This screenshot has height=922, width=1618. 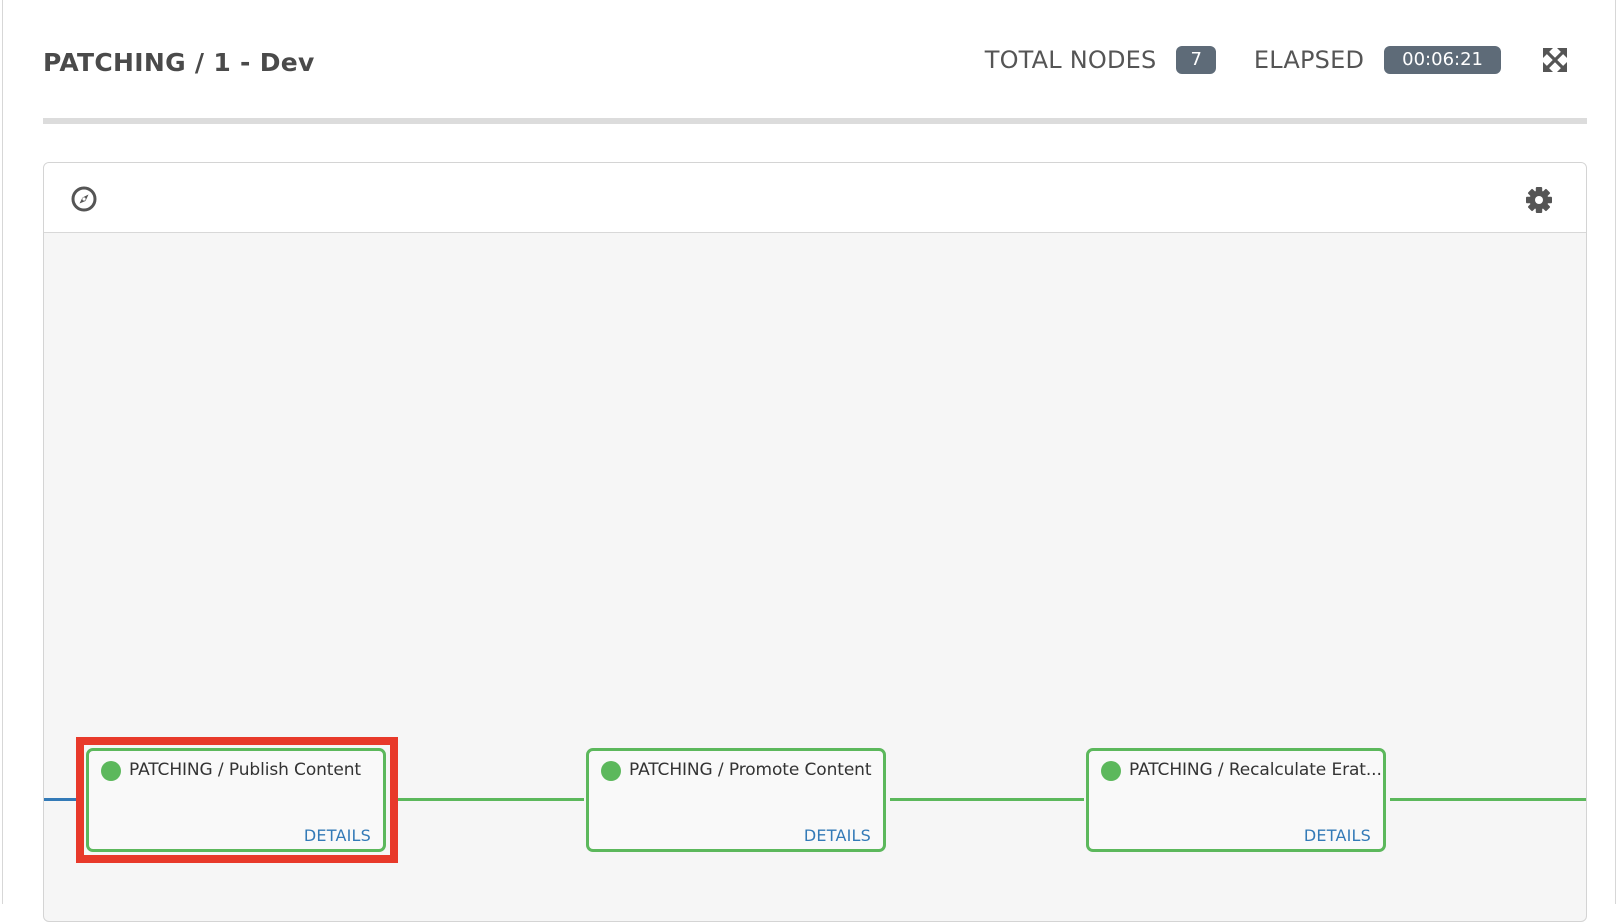 I want to click on link-node-3-onward, so click(x=1488, y=799).